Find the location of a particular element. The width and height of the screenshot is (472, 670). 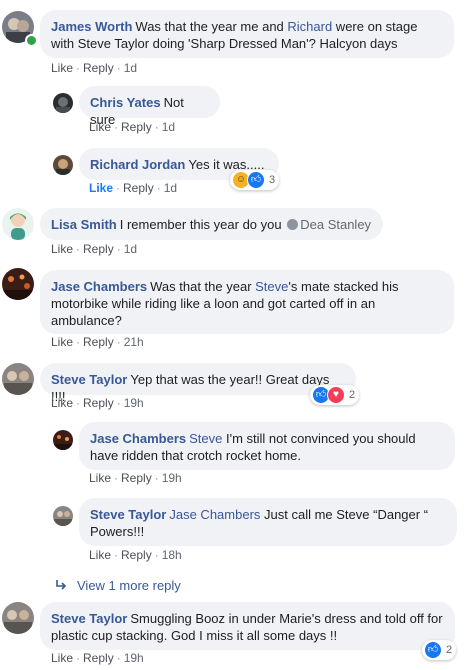

reaction-summary: 👍︎ ♥ 2 is located at coordinates (335, 395).